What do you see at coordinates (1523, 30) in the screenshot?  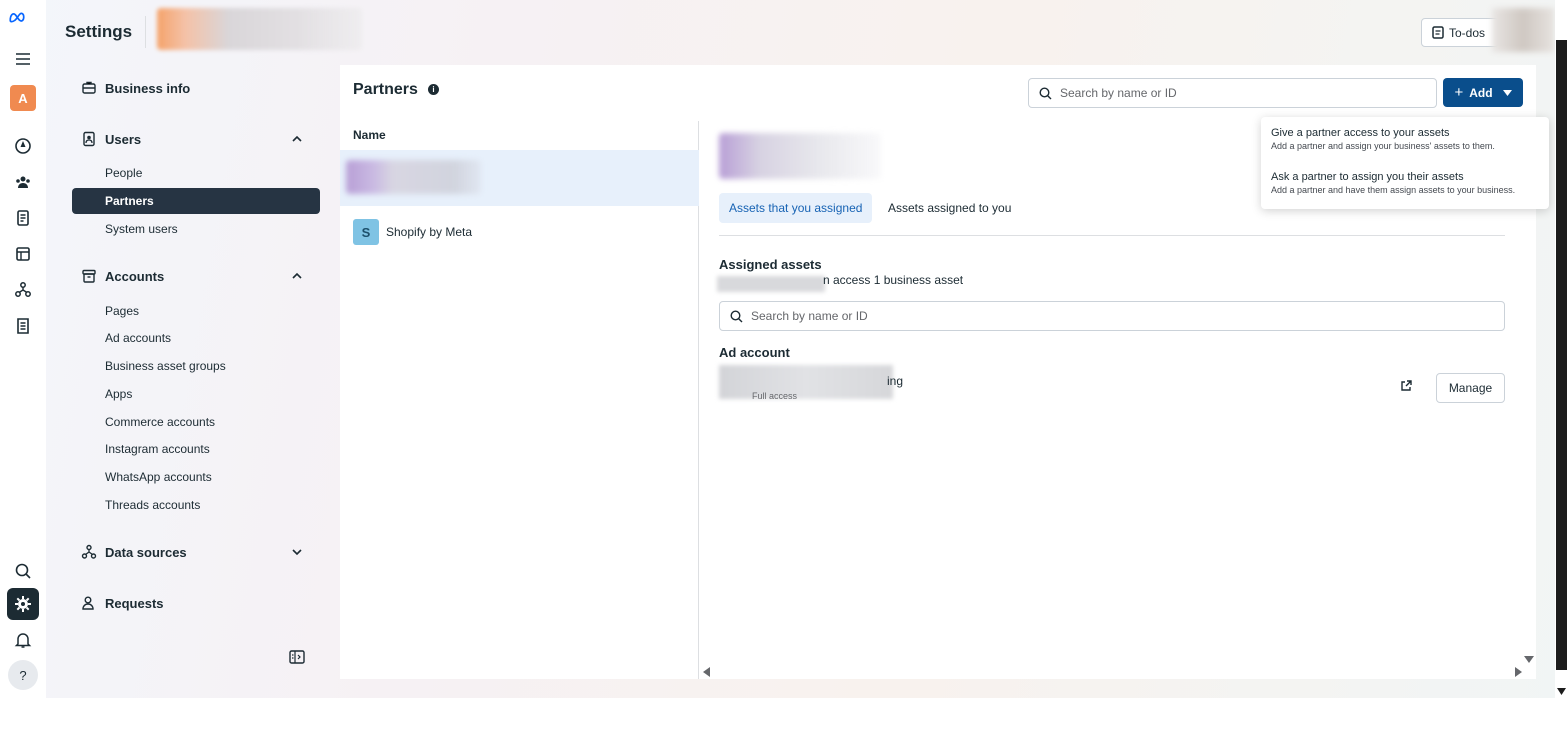 I see `user-avatar` at bounding box center [1523, 30].